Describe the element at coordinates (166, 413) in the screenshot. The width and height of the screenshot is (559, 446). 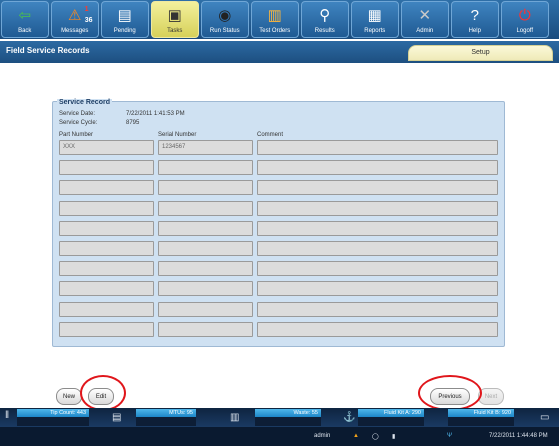
I see `mtus-gauge: MTUs: 95` at that location.